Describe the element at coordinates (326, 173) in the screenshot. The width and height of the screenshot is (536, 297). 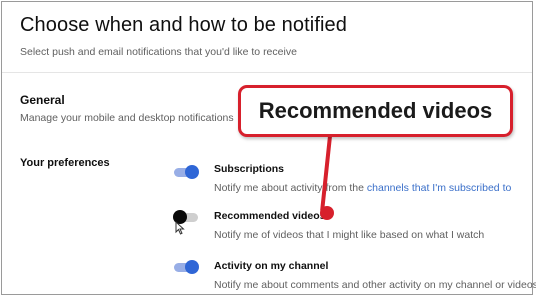
I see `callout-pointer-line` at that location.